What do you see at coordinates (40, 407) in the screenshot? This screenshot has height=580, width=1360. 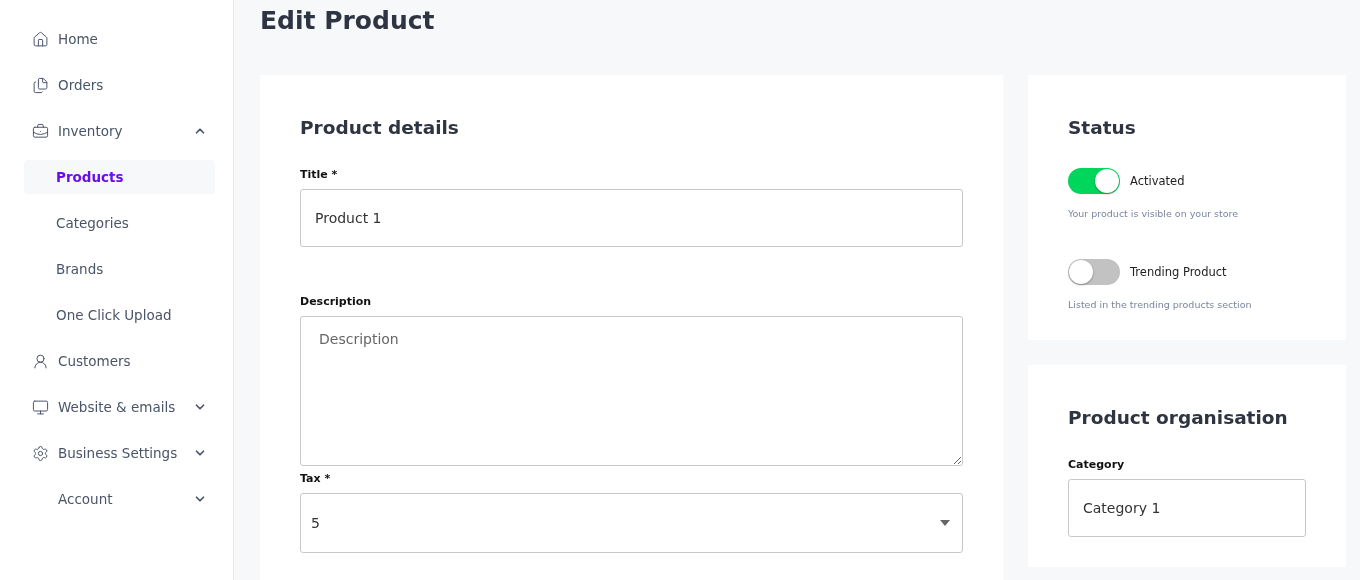 I see `monitor-icon` at bounding box center [40, 407].